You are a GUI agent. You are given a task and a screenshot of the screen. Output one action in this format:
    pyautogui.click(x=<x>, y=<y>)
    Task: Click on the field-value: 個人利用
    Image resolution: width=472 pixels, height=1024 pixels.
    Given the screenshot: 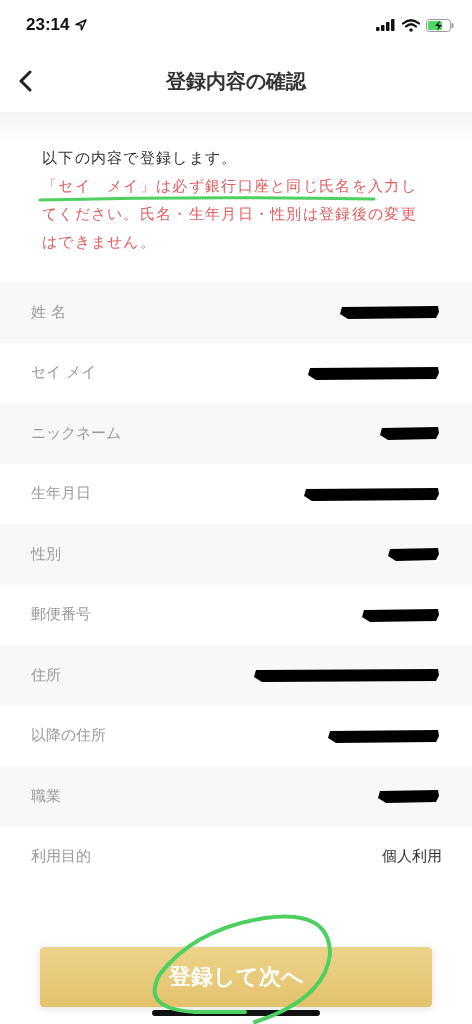 What is the action you would take?
    pyautogui.click(x=412, y=857)
    